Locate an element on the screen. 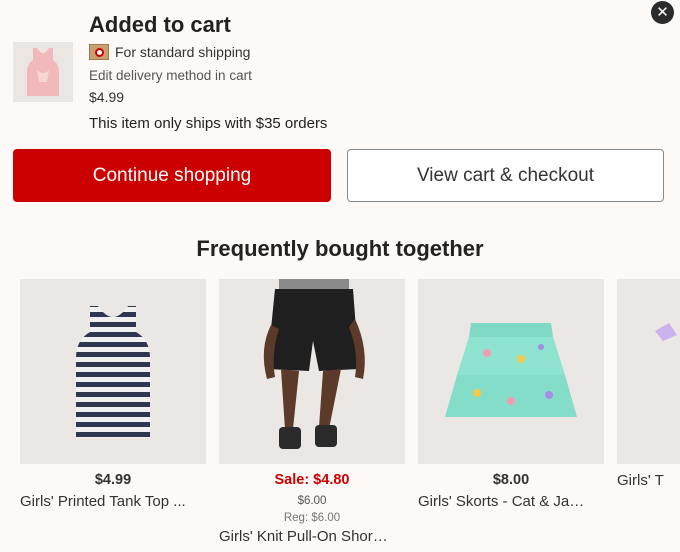 The image size is (680, 552). pink-tank-top-icon is located at coordinates (43, 72).